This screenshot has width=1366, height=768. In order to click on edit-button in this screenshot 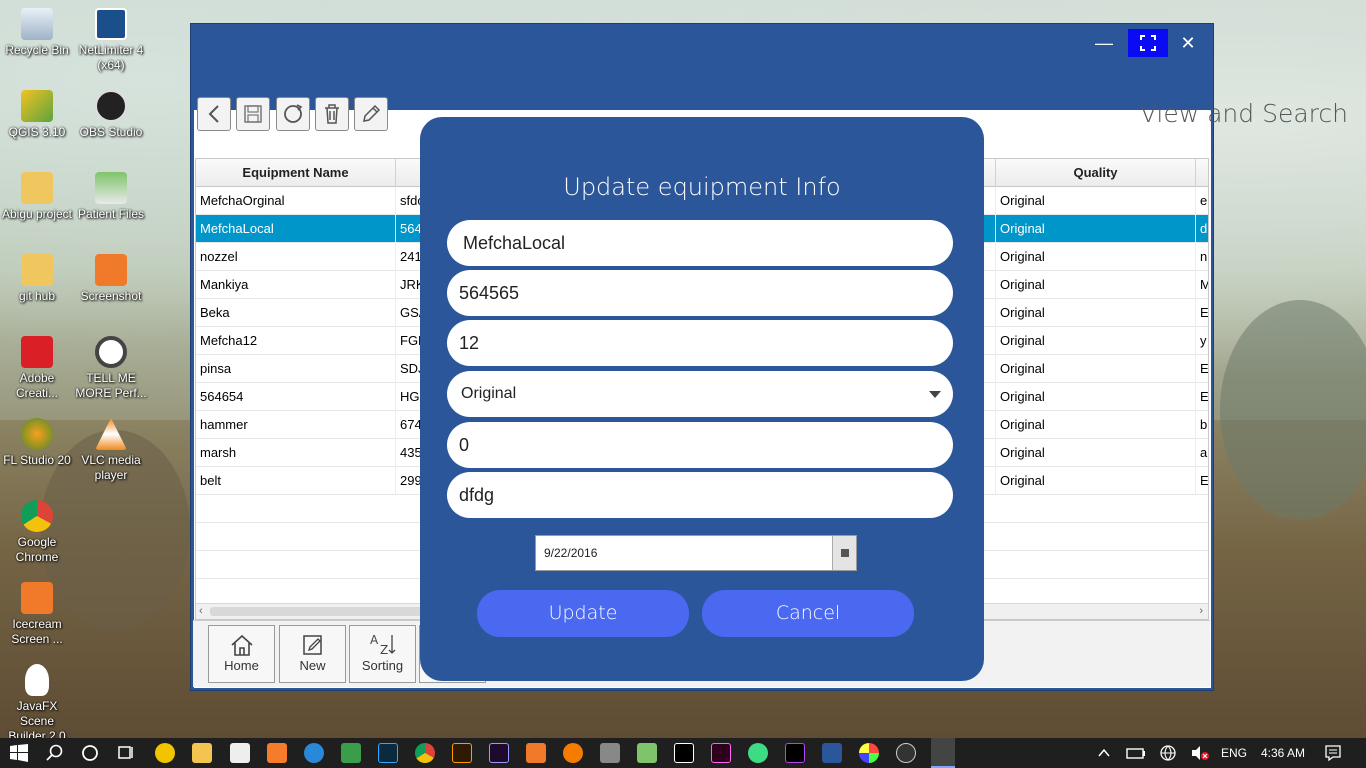, I will do `click(371, 114)`.